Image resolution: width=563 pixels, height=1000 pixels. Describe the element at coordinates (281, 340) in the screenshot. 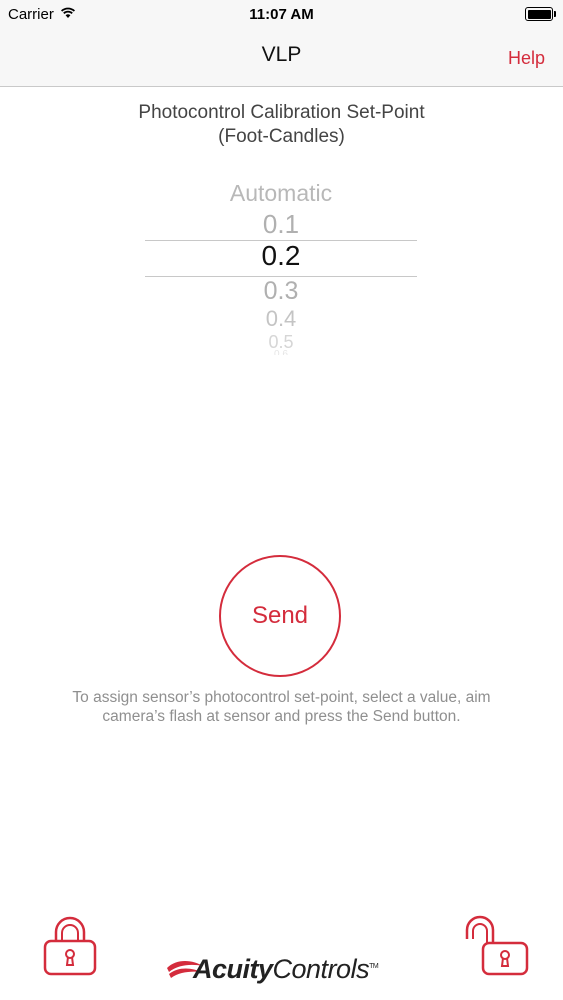

I see `picker-option: 0.5` at that location.